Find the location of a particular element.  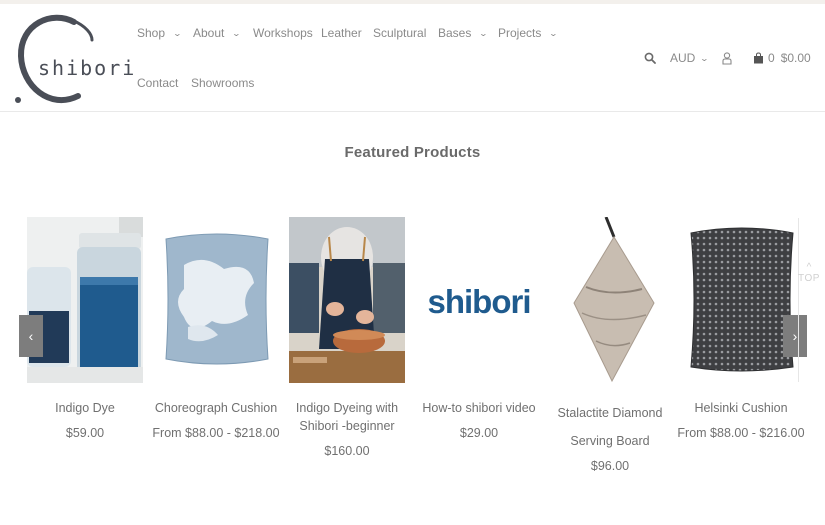

product-name: Indigo Dye is located at coordinates (85, 408).